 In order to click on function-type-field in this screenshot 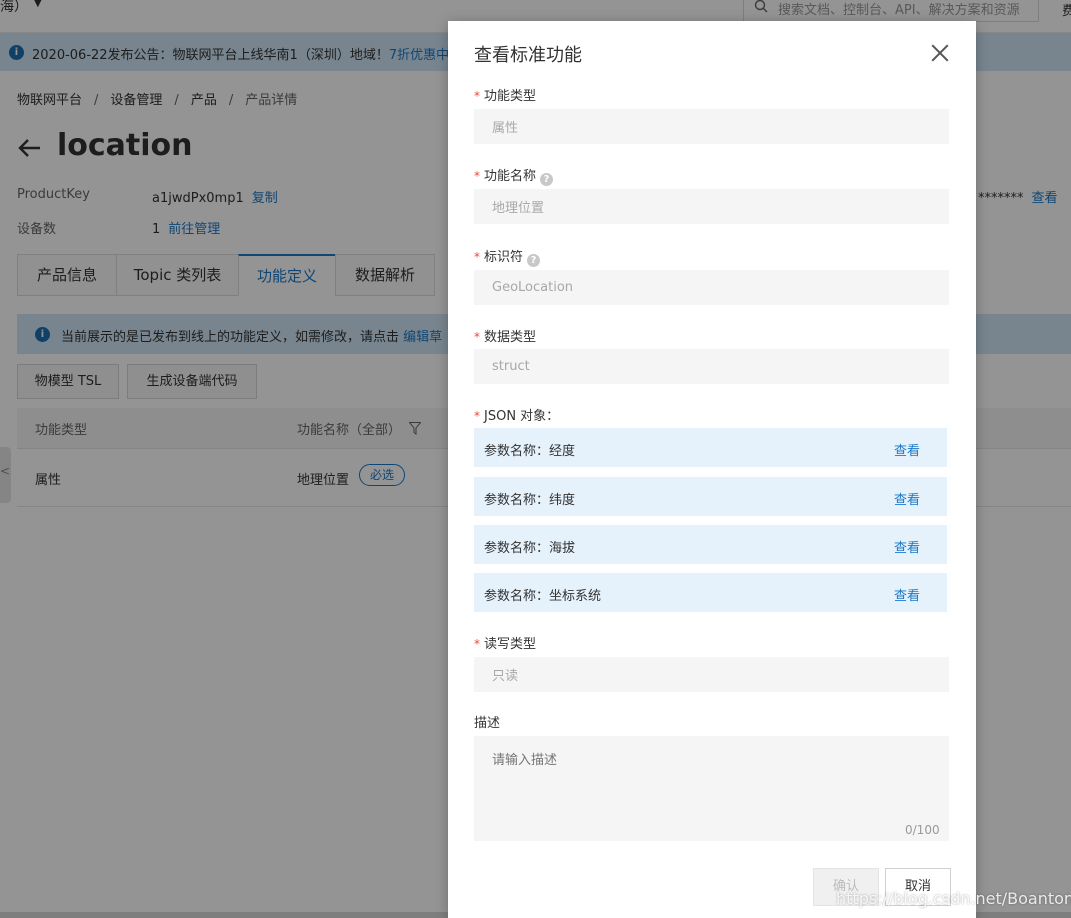, I will do `click(711, 126)`.